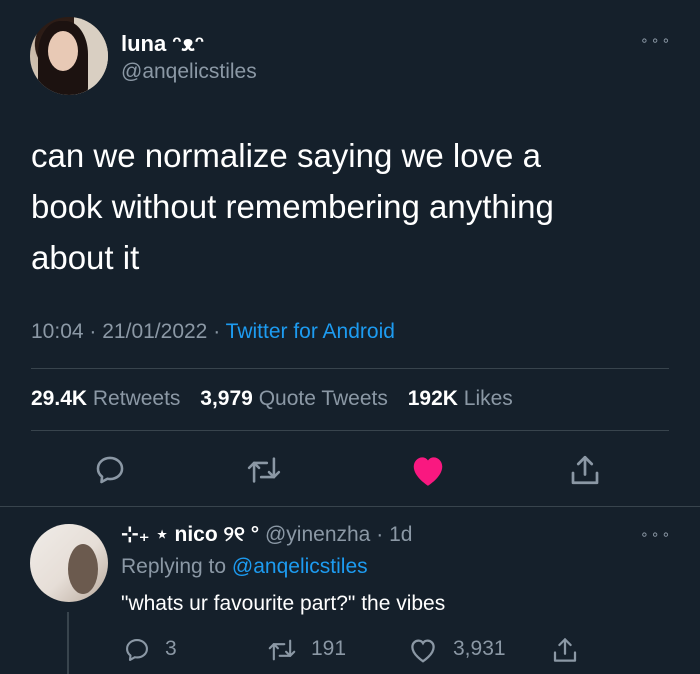 The image size is (700, 674). What do you see at coordinates (292, 206) in the screenshot?
I see `tweet-text-line: book without remembering anything` at bounding box center [292, 206].